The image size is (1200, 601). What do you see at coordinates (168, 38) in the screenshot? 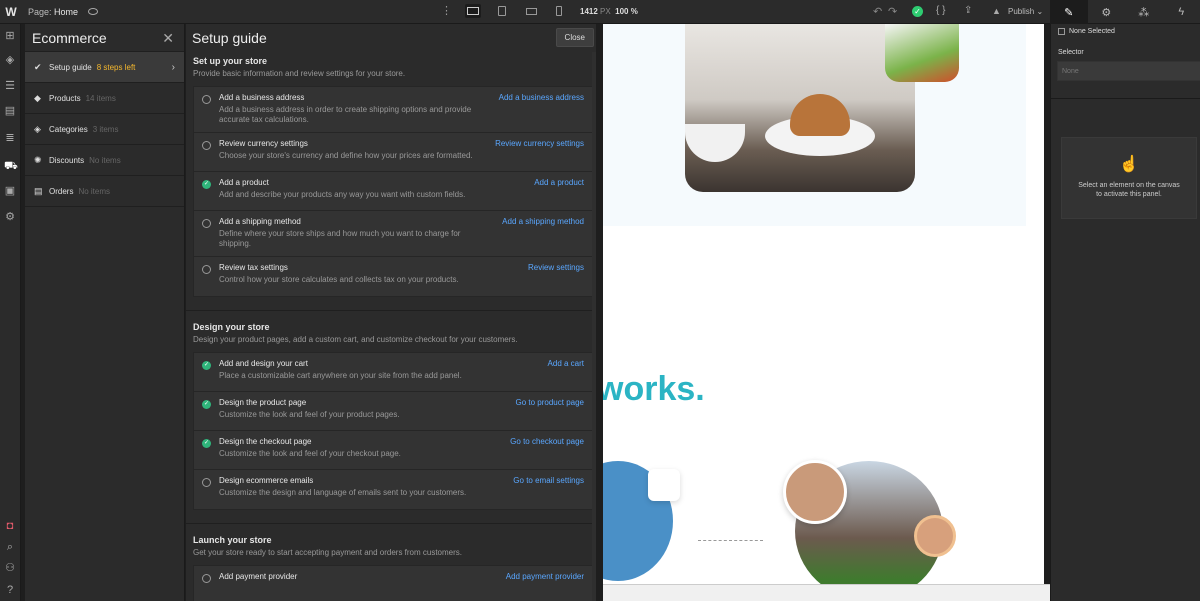
I see `close-icon: ✕` at bounding box center [168, 38].